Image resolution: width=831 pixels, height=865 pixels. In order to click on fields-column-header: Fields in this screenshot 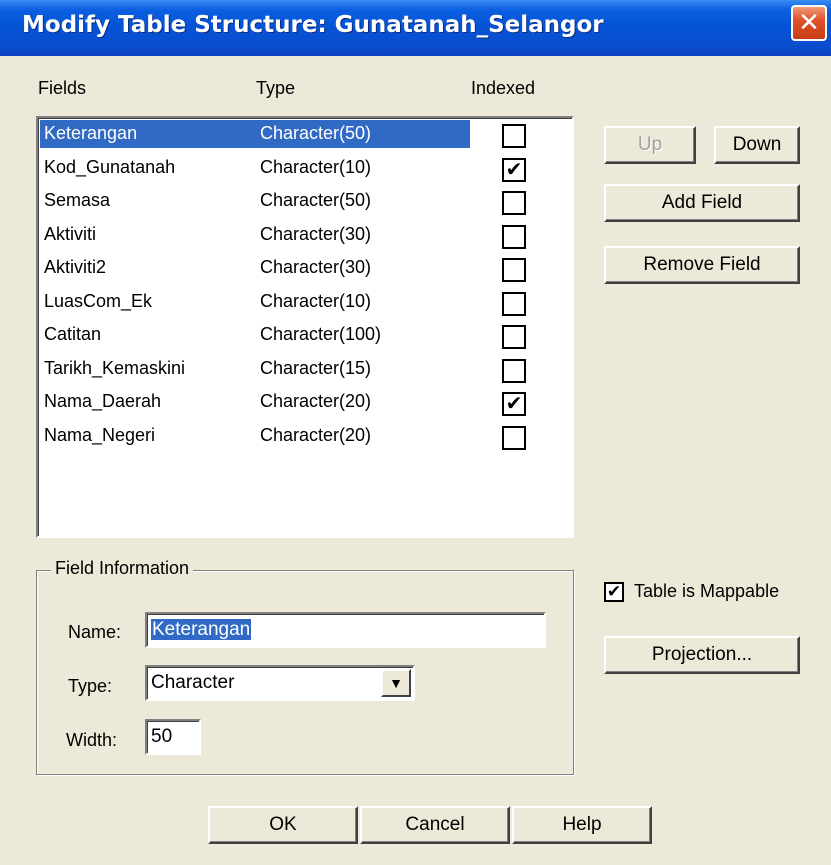, I will do `click(62, 88)`.